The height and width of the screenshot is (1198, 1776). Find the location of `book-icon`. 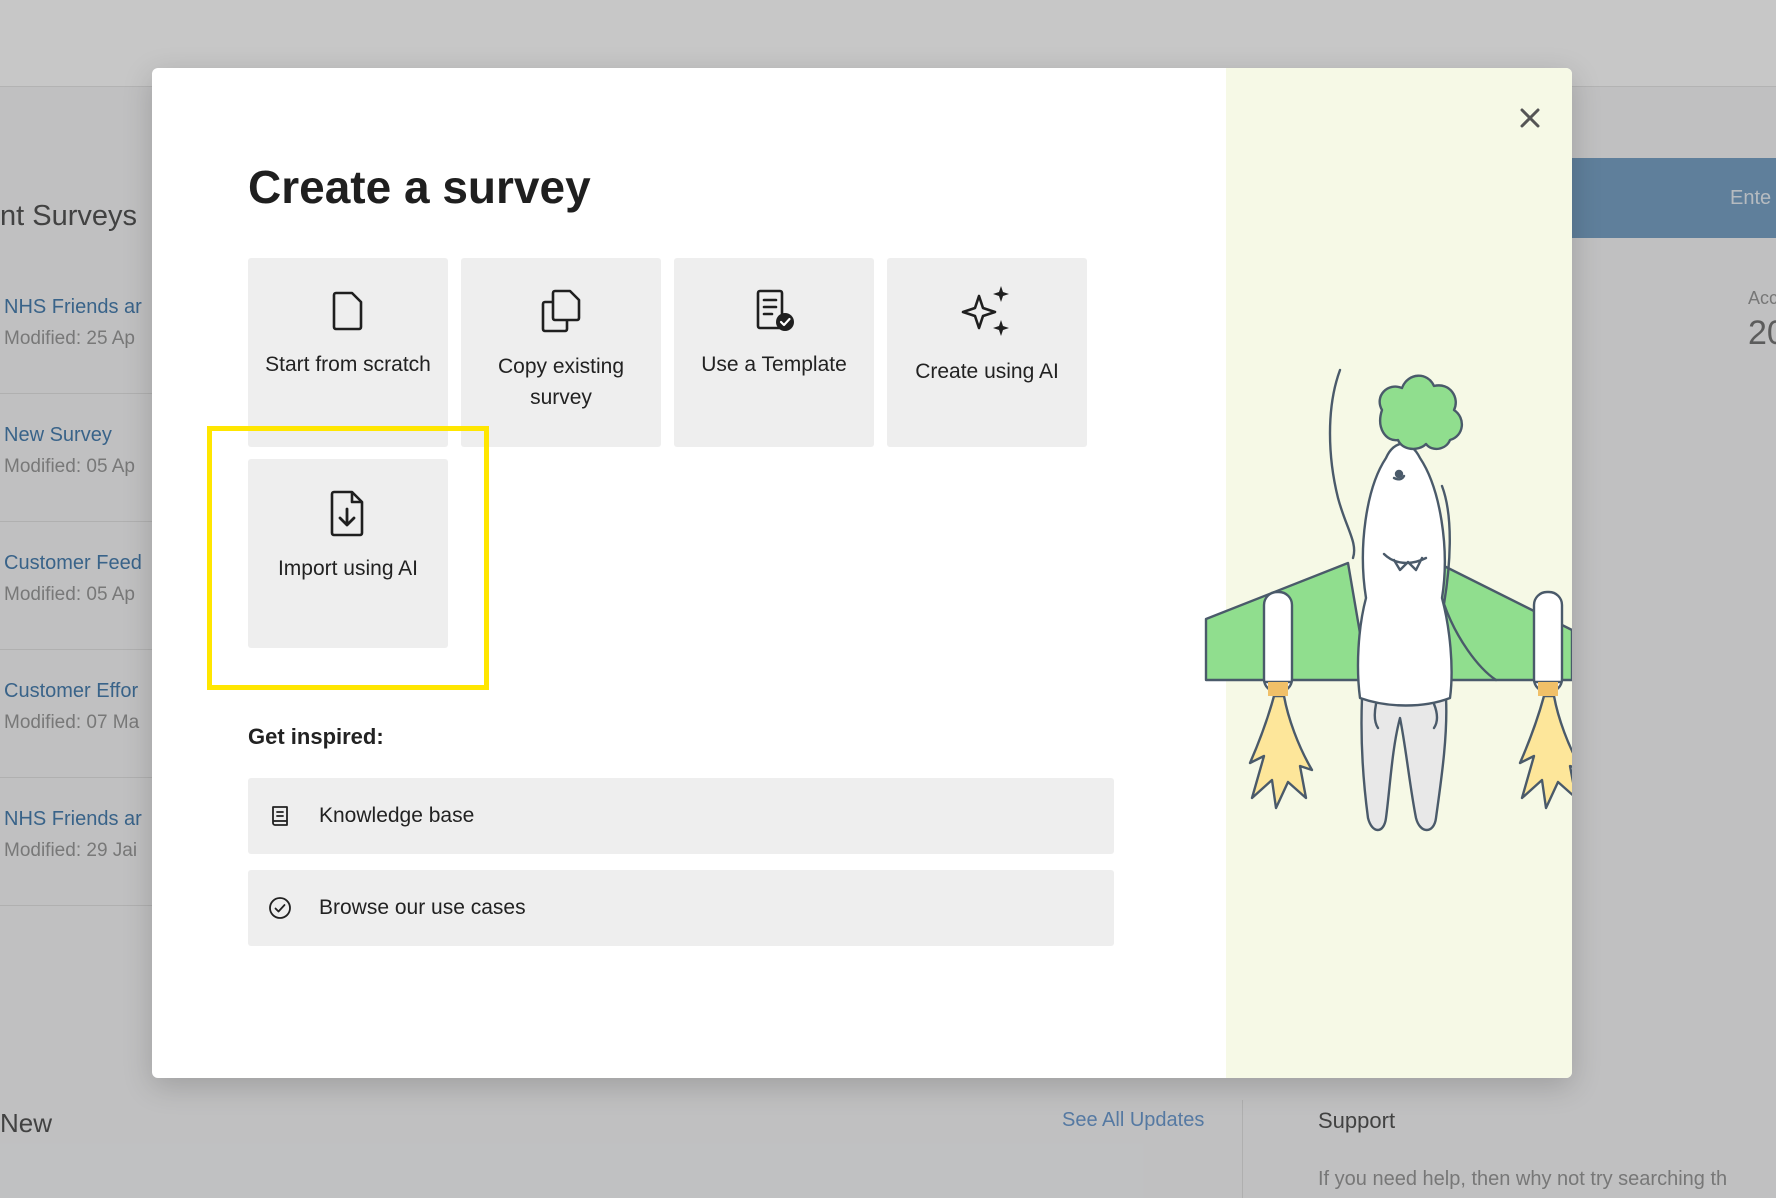

book-icon is located at coordinates (280, 816).